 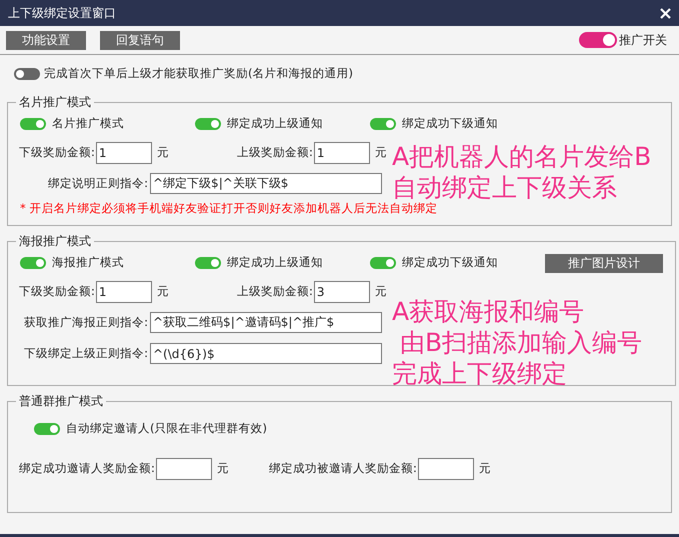 What do you see at coordinates (198, 73) in the screenshot?
I see `switch-label: 完成首次下单后上级才能获取推广奖励(名片和海报的通用)` at bounding box center [198, 73].